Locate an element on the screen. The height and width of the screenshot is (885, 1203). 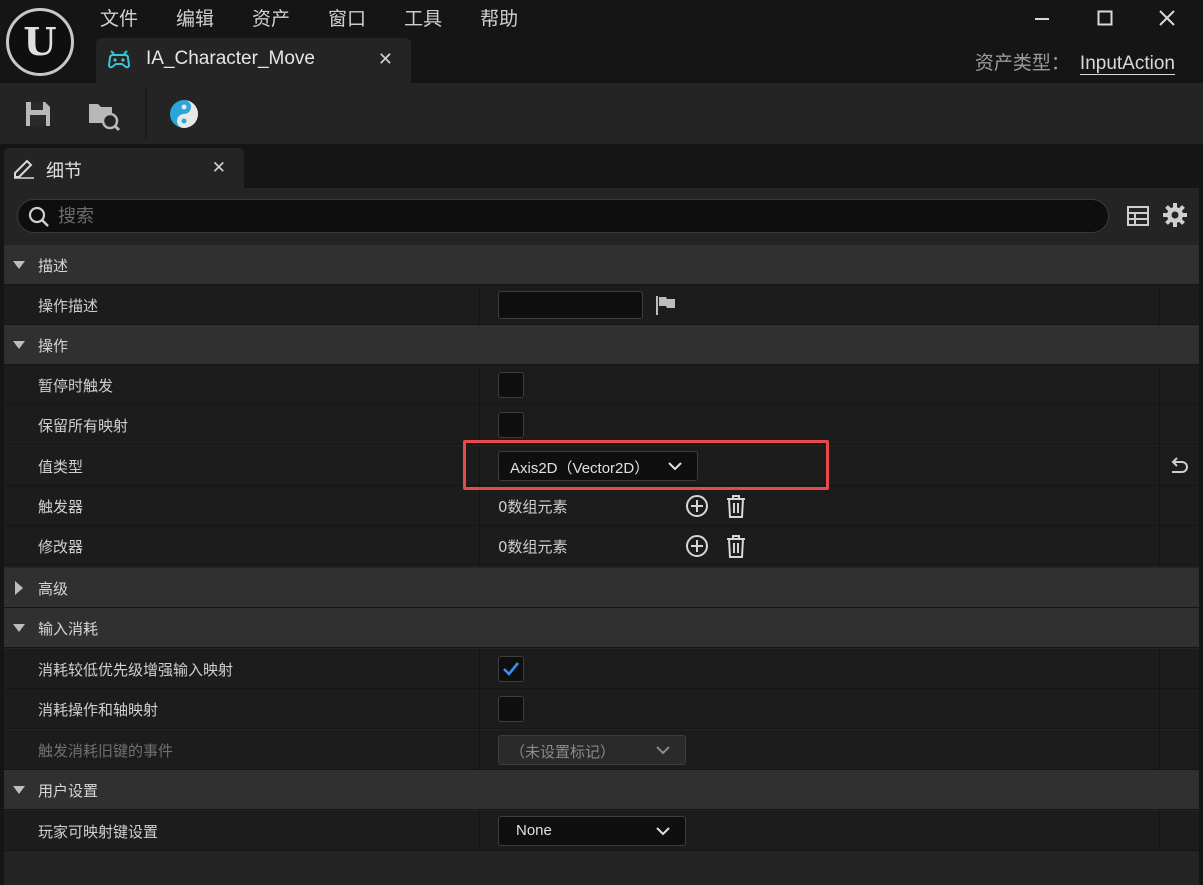
property-row-consume-lower-priority: 消耗较低优先级增强输入映射 is located at coordinates (601, 669).